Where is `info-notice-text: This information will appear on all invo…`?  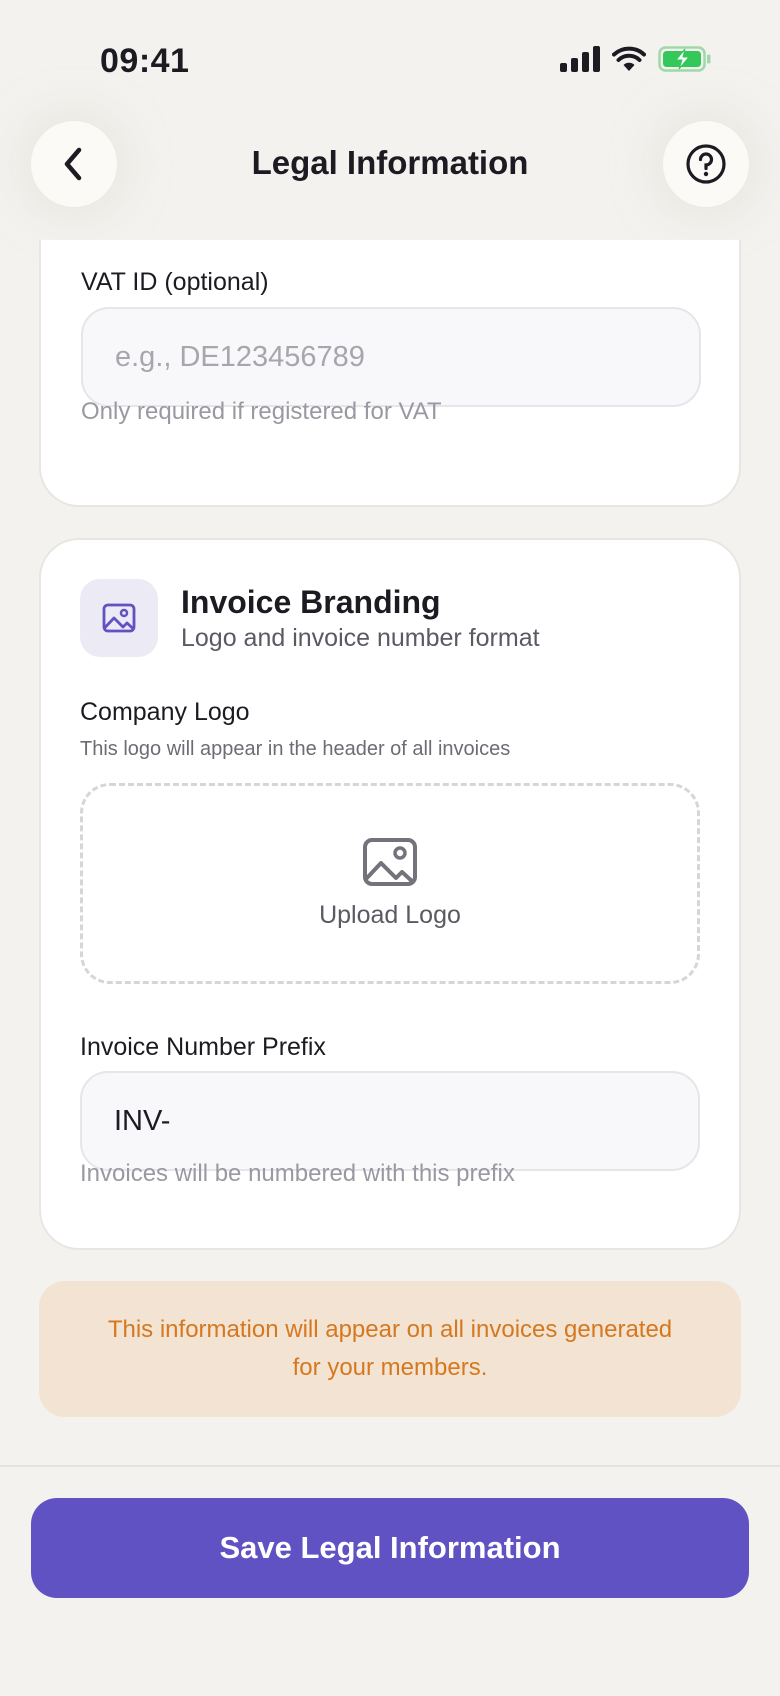 info-notice-text: This information will appear on all invo… is located at coordinates (390, 1348).